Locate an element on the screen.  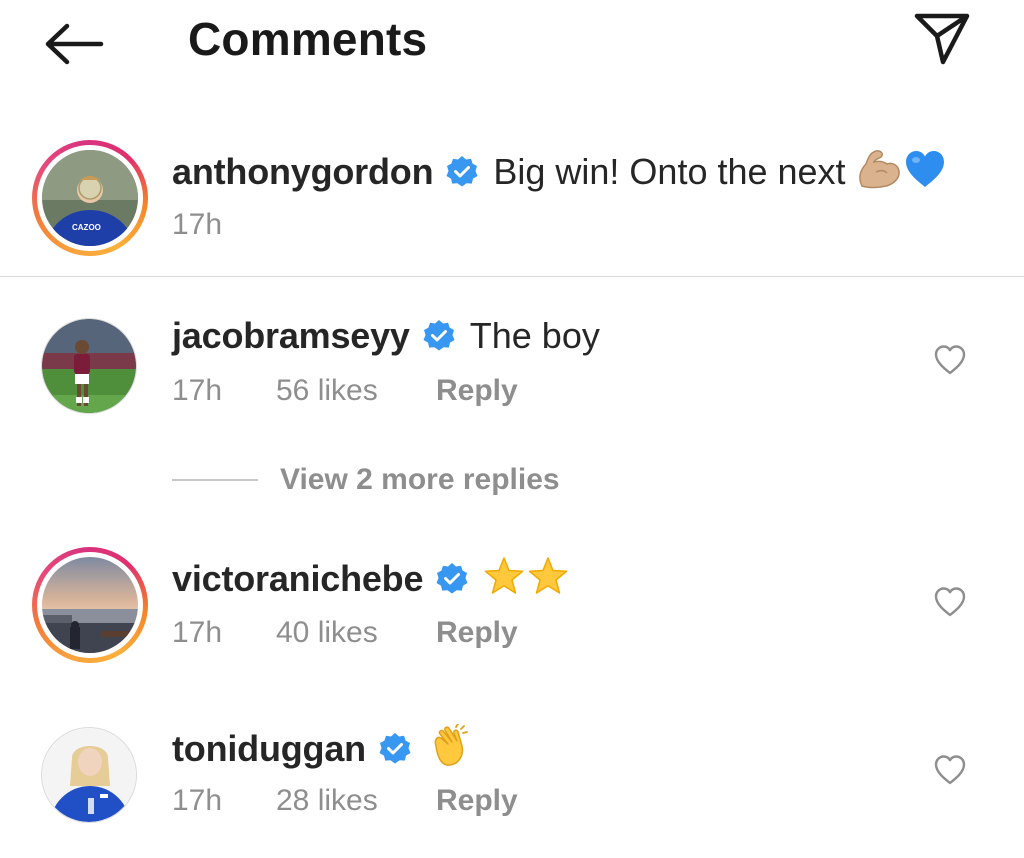
caption-timestamp: 17h is located at coordinates (197, 224).